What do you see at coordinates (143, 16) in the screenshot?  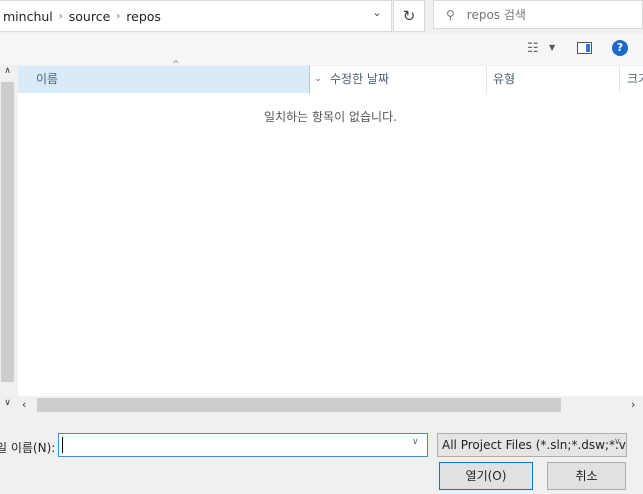 I see `breadcrumb-repos: repos` at bounding box center [143, 16].